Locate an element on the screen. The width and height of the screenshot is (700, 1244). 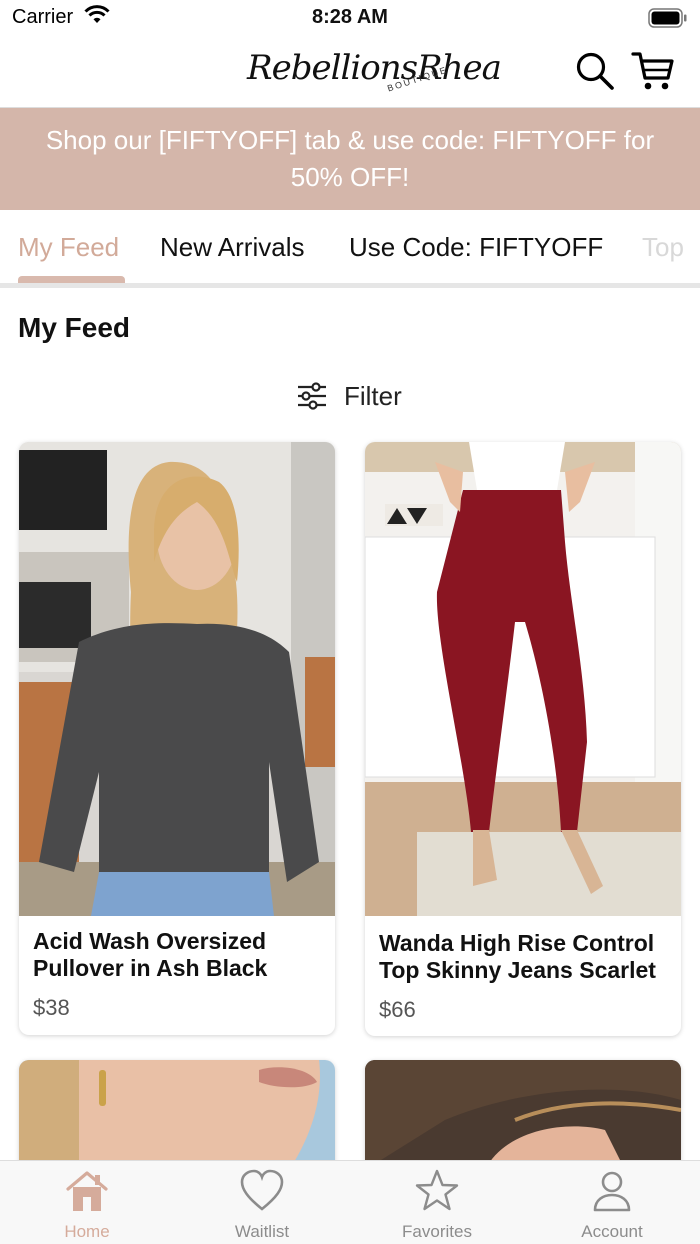
cart-icon is located at coordinates (652, 71).